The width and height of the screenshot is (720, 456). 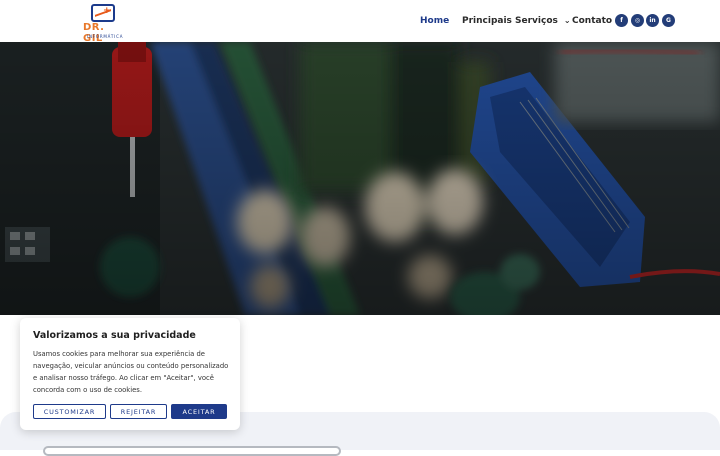 What do you see at coordinates (103, 13) in the screenshot?
I see `monitor-icon: +` at bounding box center [103, 13].